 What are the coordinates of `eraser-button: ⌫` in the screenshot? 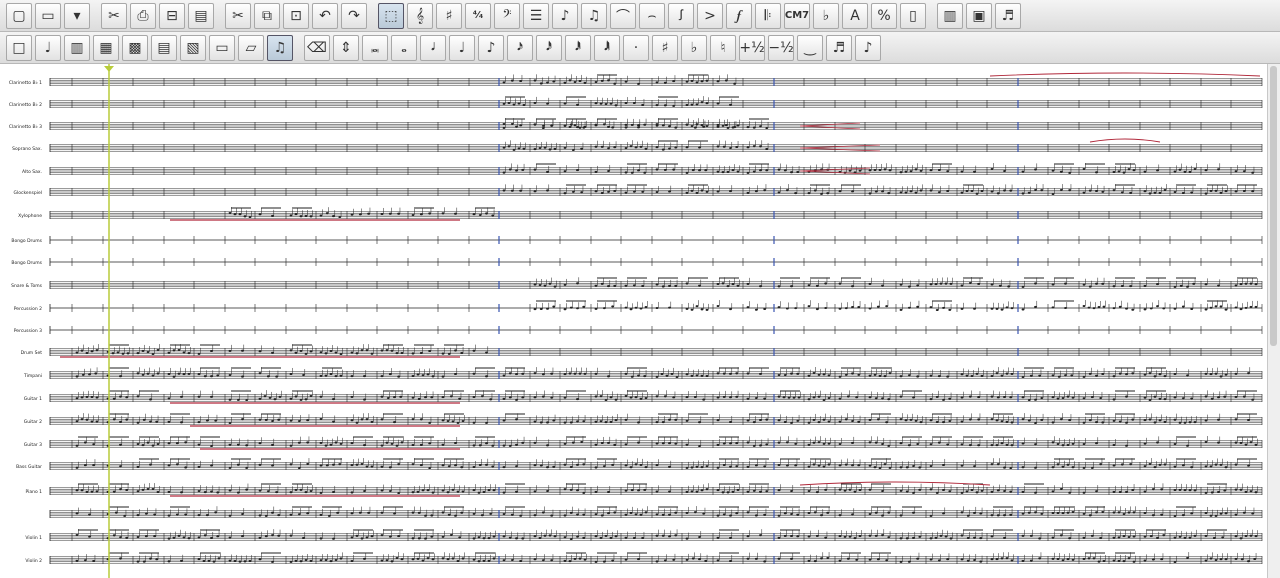 It's located at (317, 47).